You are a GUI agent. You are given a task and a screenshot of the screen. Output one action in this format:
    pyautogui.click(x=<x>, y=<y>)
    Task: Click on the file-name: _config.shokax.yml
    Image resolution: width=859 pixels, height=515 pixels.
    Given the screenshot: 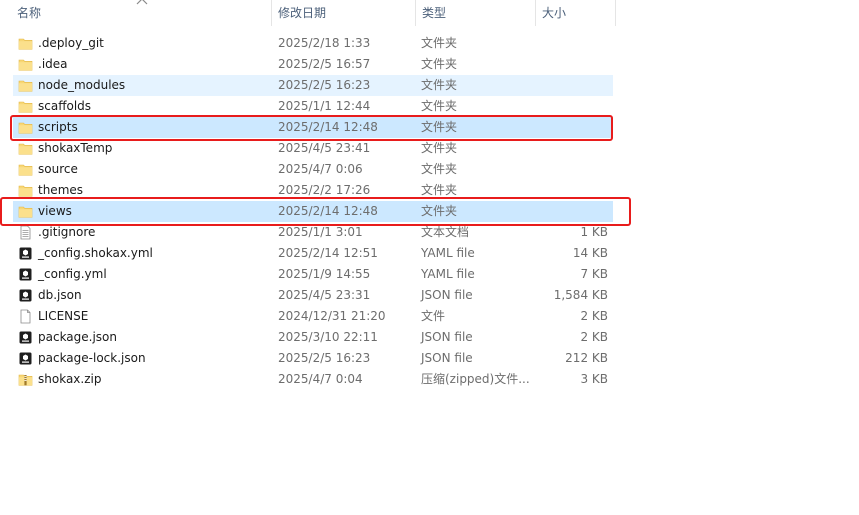 What is the action you would take?
    pyautogui.click(x=95, y=253)
    